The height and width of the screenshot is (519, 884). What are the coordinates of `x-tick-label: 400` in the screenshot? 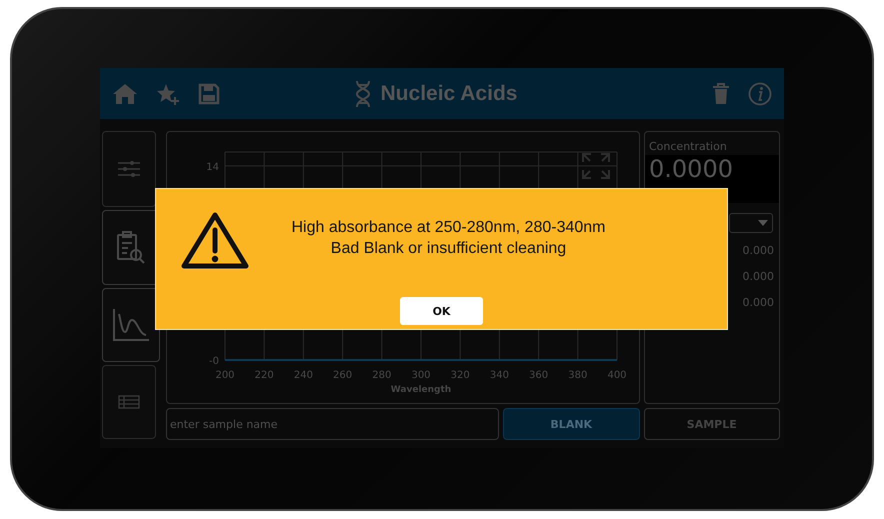 It's located at (617, 375).